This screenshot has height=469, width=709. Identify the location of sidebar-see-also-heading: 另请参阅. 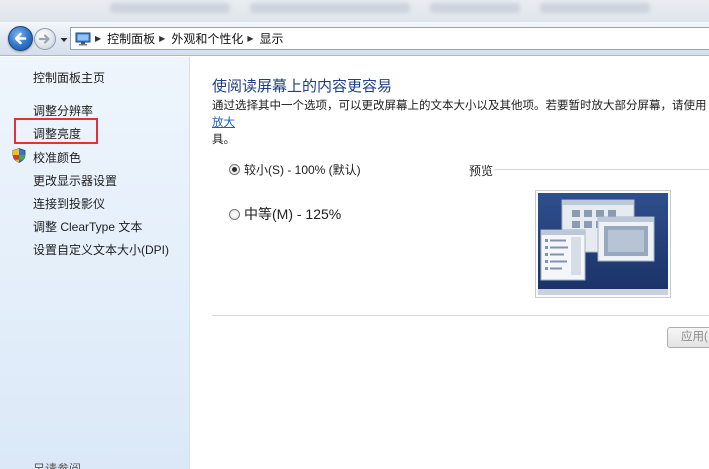
(57, 465).